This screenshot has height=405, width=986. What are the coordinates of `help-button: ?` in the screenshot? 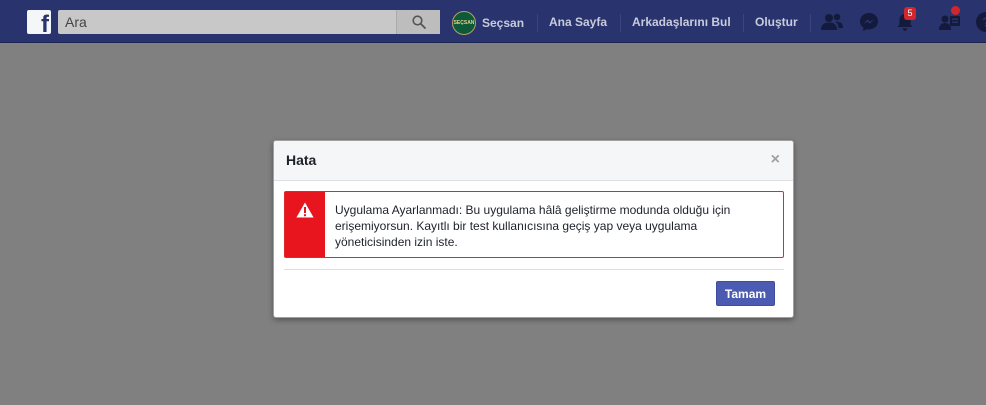 It's located at (980, 22).